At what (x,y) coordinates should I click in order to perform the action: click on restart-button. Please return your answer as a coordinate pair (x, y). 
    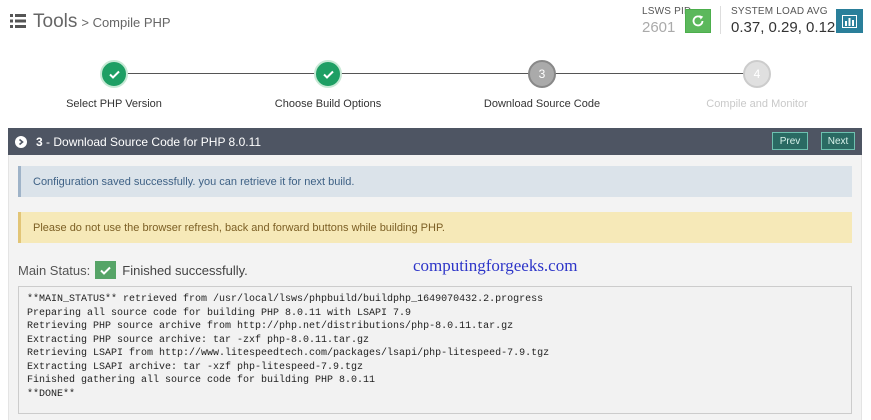
    Looking at the image, I should click on (698, 21).